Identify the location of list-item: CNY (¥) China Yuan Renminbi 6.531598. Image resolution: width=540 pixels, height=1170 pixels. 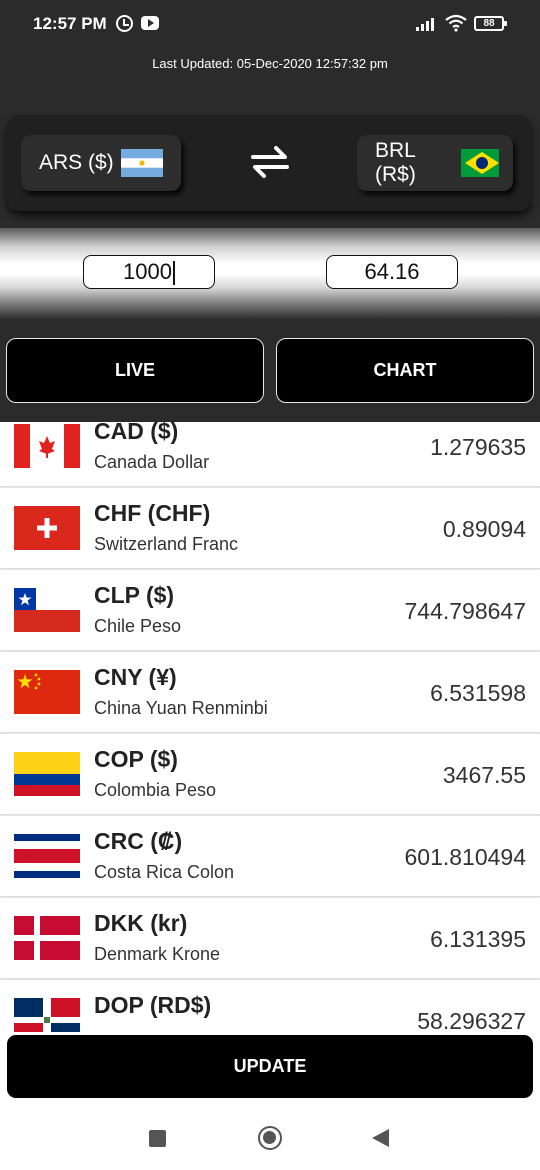
(270, 692).